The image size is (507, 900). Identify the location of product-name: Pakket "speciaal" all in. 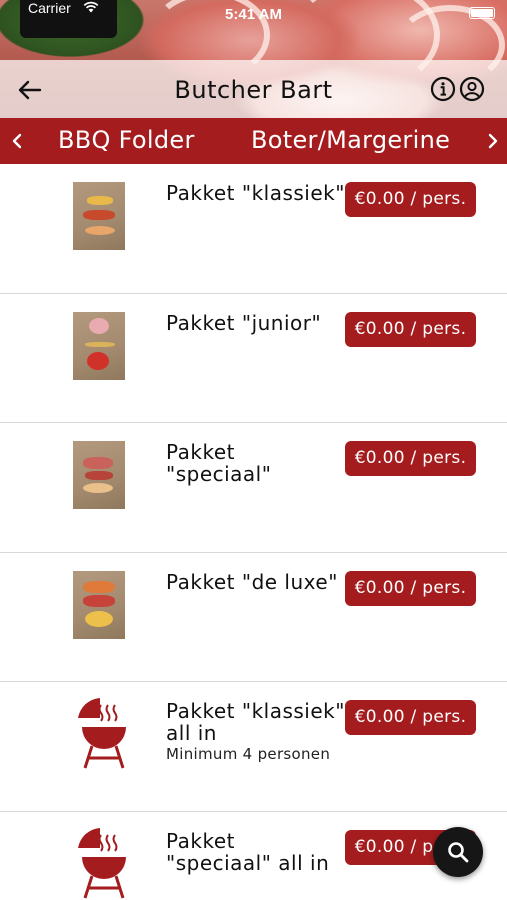
(248, 851).